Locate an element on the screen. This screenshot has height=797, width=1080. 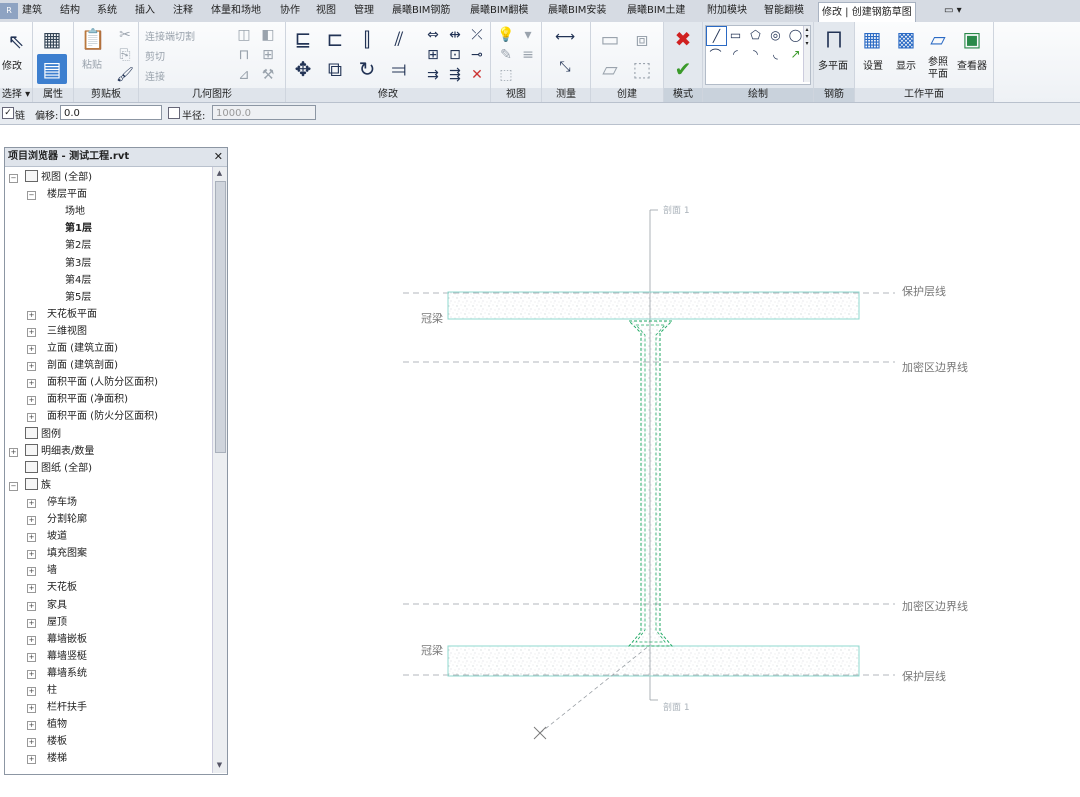
tree-node: 楼梯 is located at coordinates (57, 758).